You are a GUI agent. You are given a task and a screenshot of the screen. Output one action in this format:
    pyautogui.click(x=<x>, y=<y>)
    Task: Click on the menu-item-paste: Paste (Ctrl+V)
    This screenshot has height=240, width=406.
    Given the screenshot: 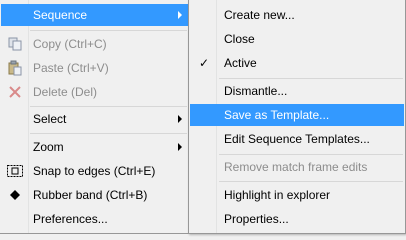 What is the action you would take?
    pyautogui.click(x=94, y=68)
    